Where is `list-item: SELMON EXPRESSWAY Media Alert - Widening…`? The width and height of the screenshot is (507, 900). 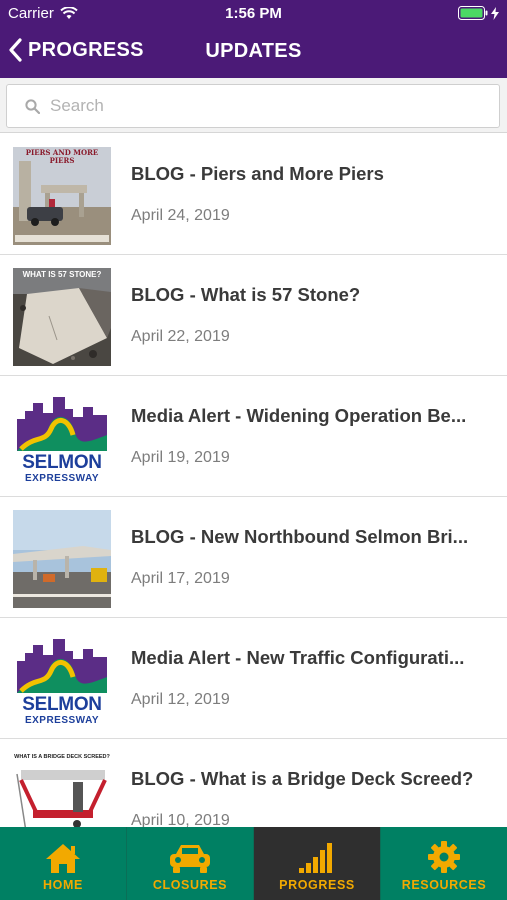 list-item: SELMON EXPRESSWAY Media Alert - Widening… is located at coordinates (253, 436).